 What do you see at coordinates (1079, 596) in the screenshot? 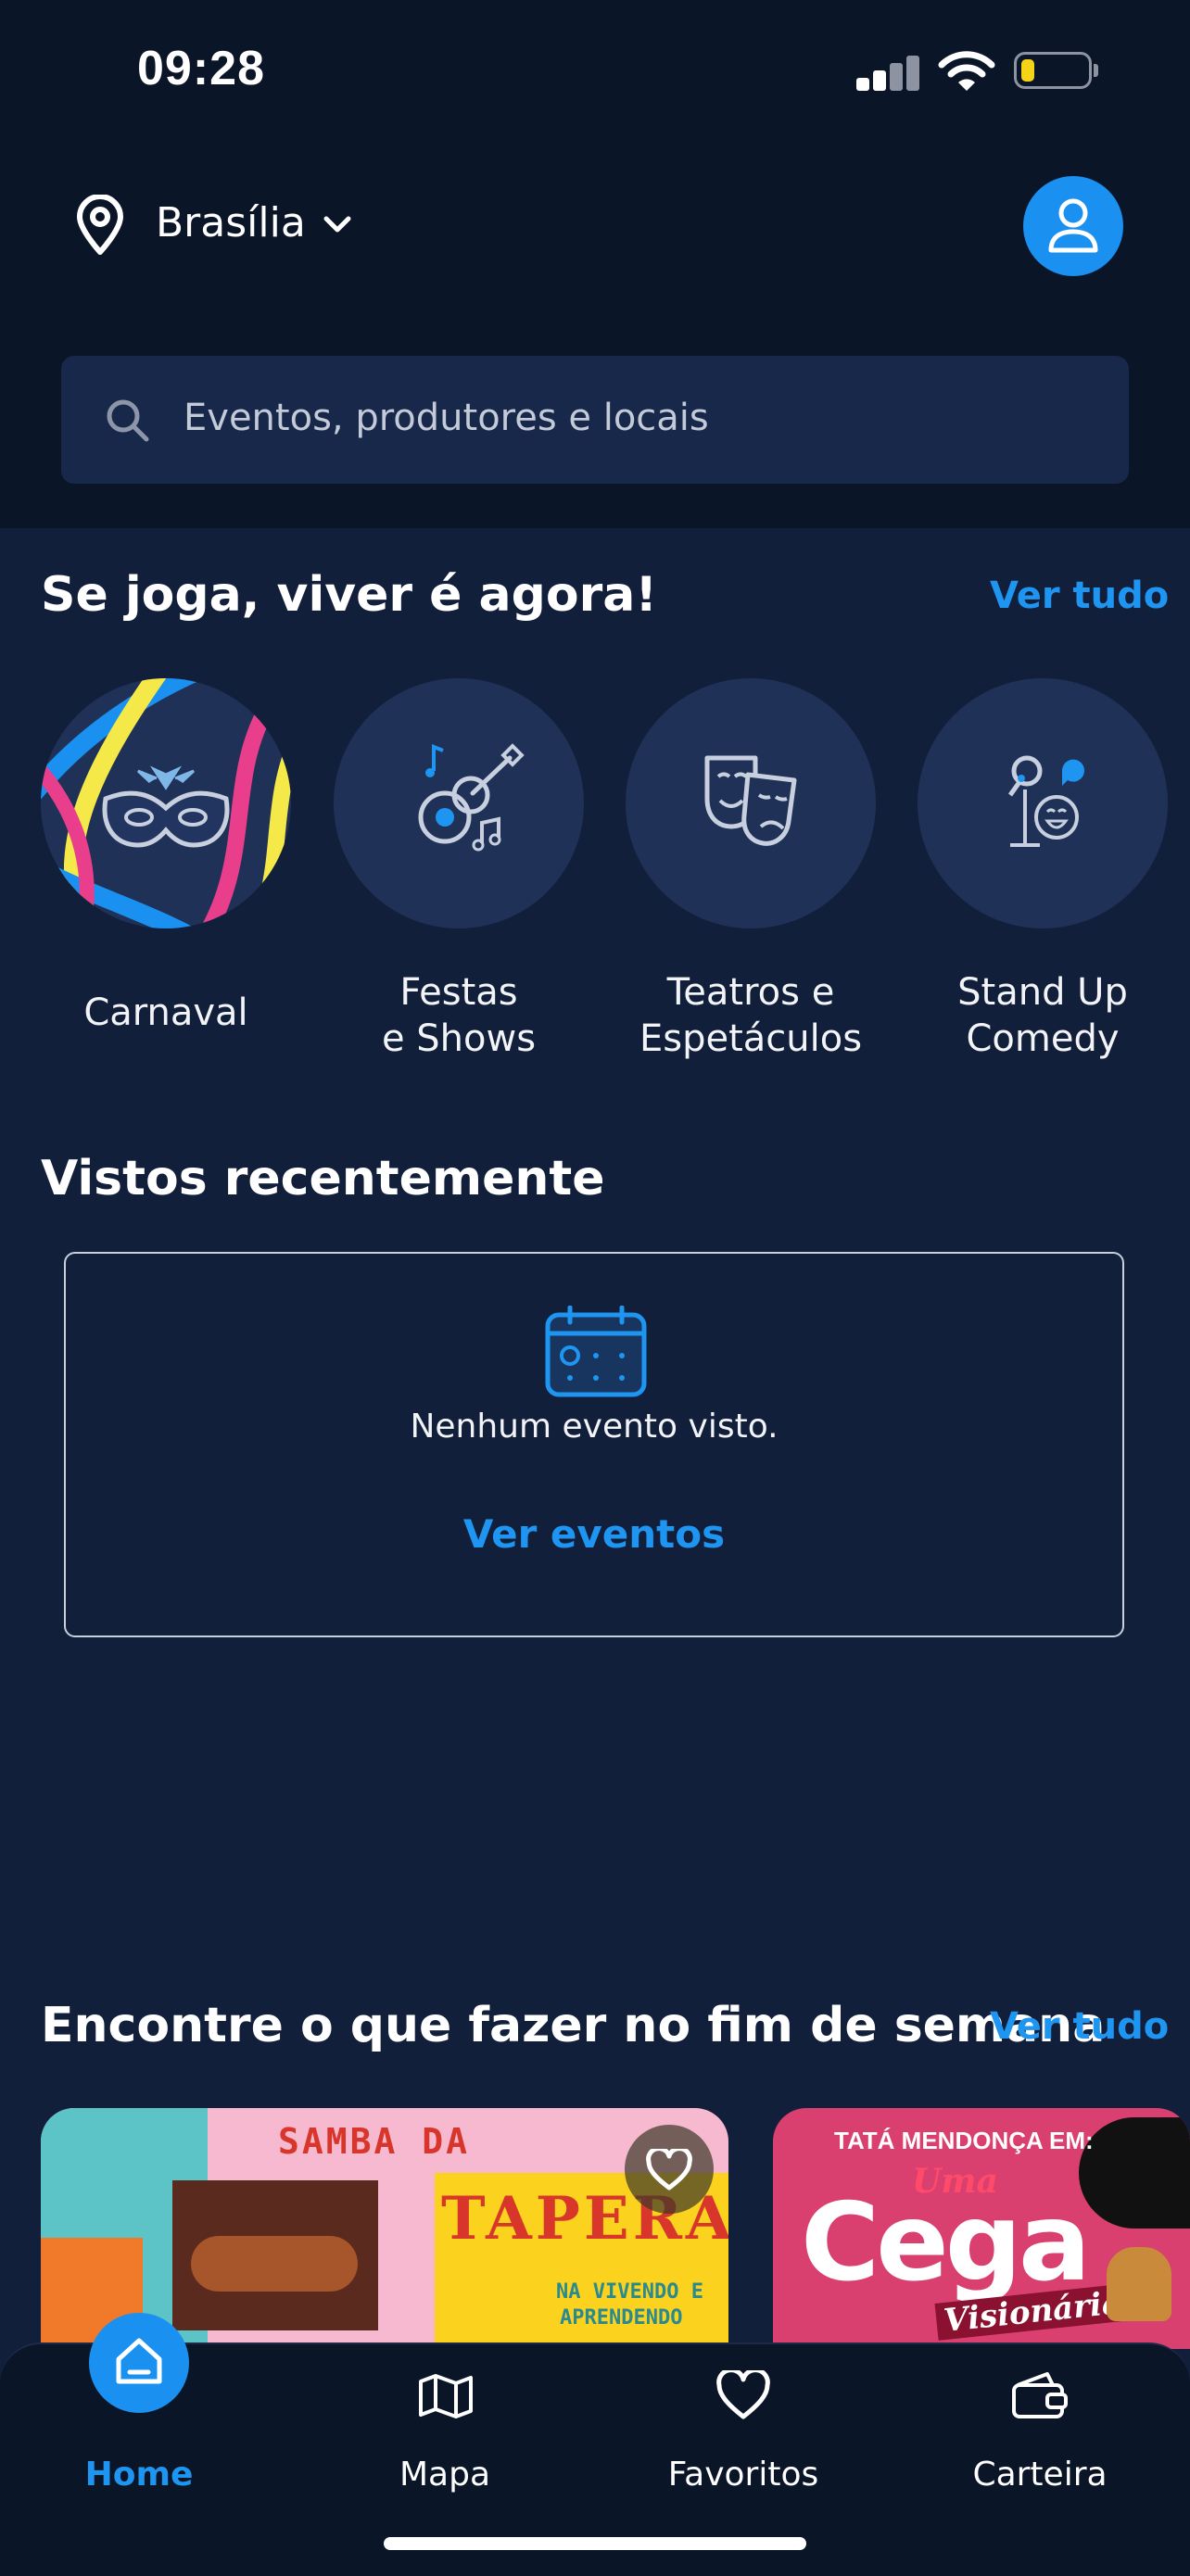
I see `categories-see-all-link: Ver tudo` at bounding box center [1079, 596].